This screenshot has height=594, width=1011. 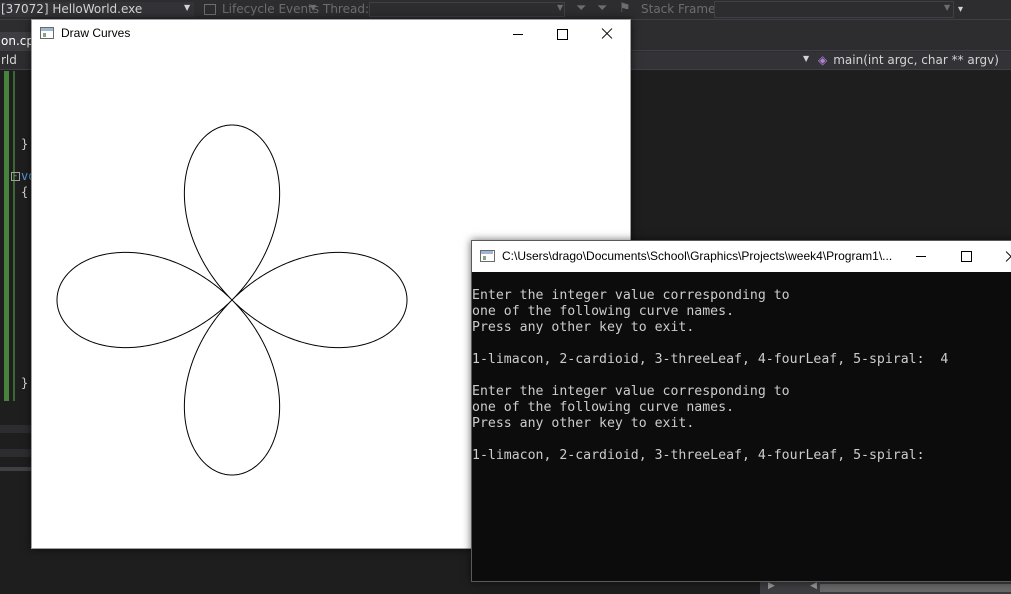 I want to click on toolbar-overflow-icon: ▾, so click(x=960, y=9).